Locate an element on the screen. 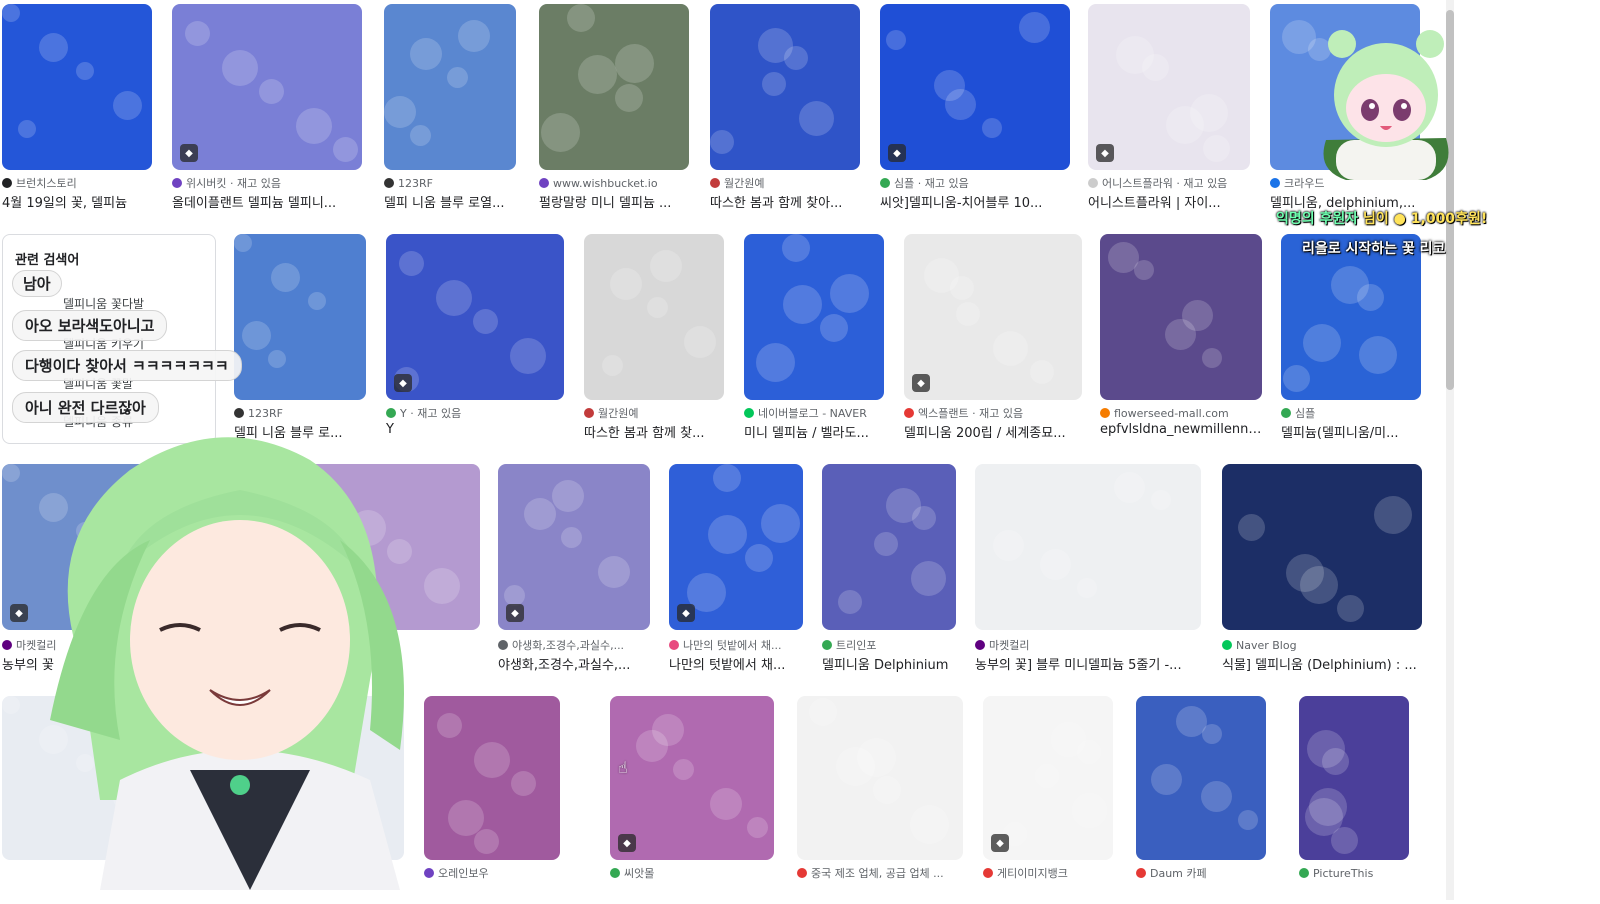 The image size is (1600, 904). image-result-card: 브런치스토리 4월 19일의 꽃, 델피늄 is located at coordinates (77, 108).